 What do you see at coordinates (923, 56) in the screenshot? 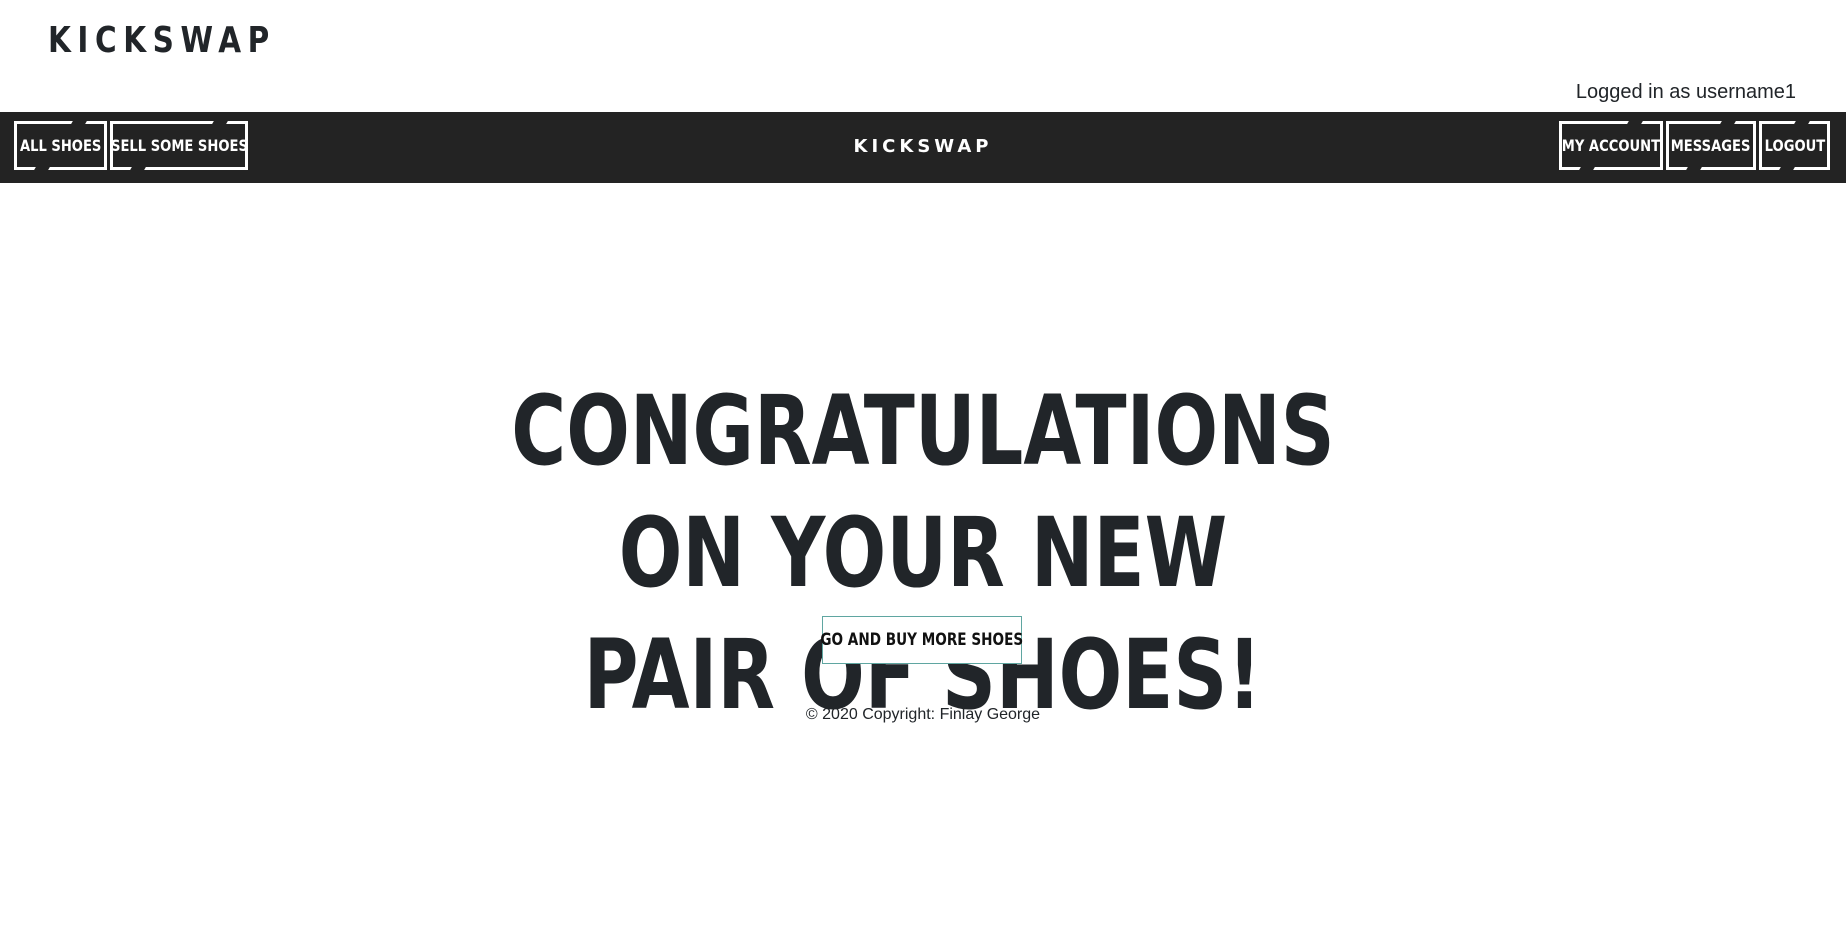
I see `top-header: KICKSWAP Logged in as username1` at bounding box center [923, 56].